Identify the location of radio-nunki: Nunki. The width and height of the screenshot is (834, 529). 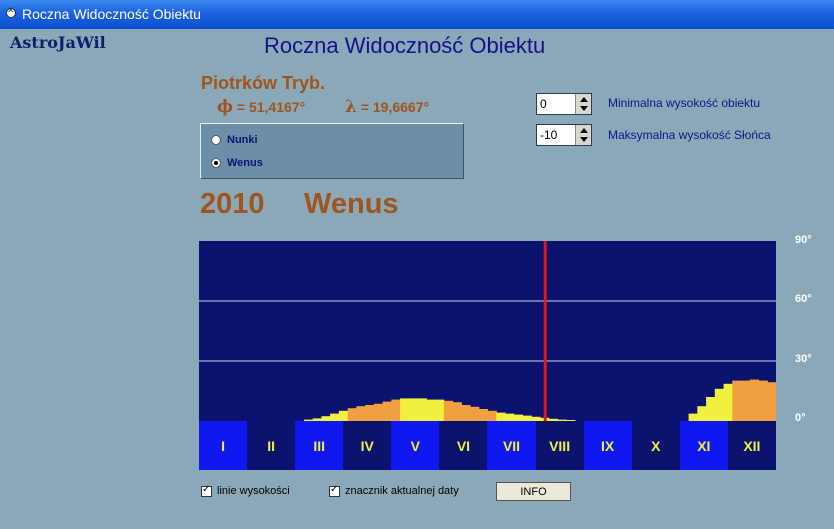
(234, 140).